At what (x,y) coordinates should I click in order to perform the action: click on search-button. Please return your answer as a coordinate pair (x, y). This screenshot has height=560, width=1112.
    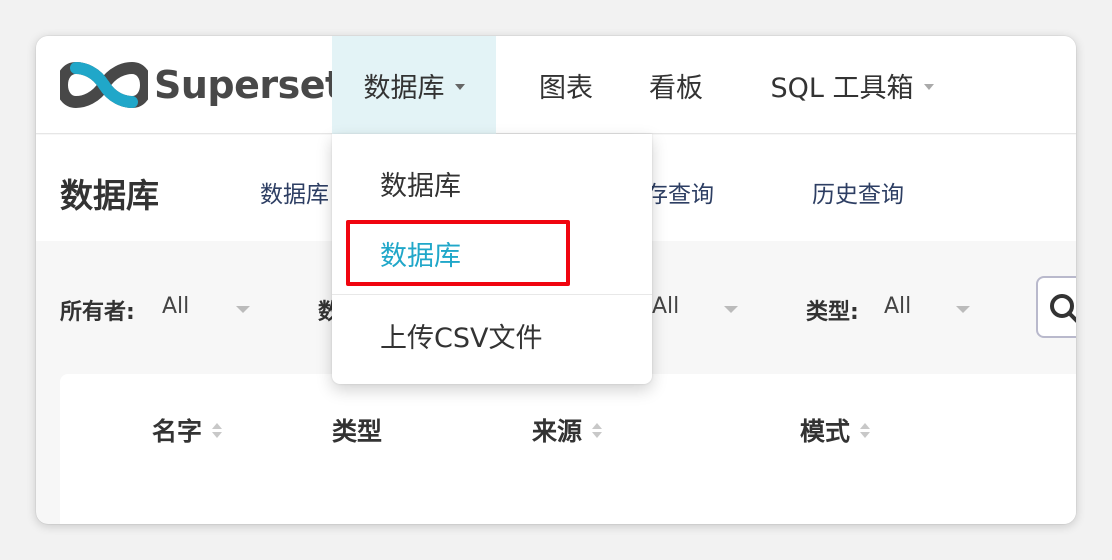
    Looking at the image, I should click on (1056, 307).